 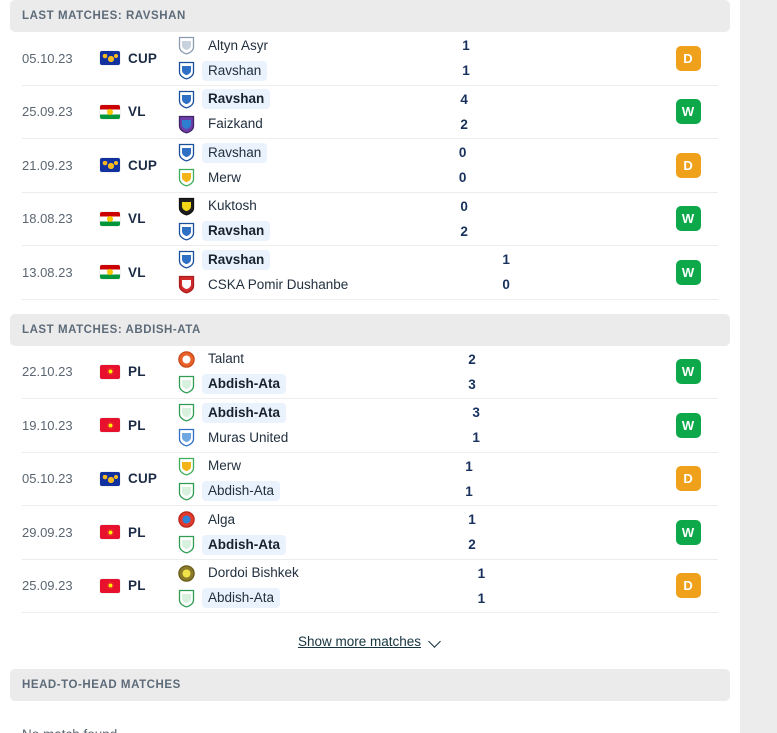 I want to click on scores-cell: 23, so click(x=472, y=372).